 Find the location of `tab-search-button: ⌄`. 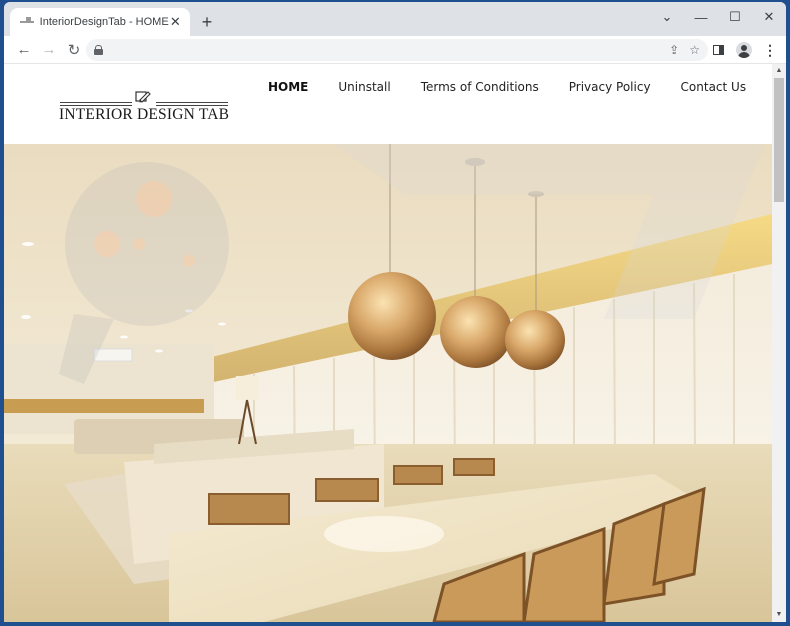

tab-search-button: ⌄ is located at coordinates (667, 17).